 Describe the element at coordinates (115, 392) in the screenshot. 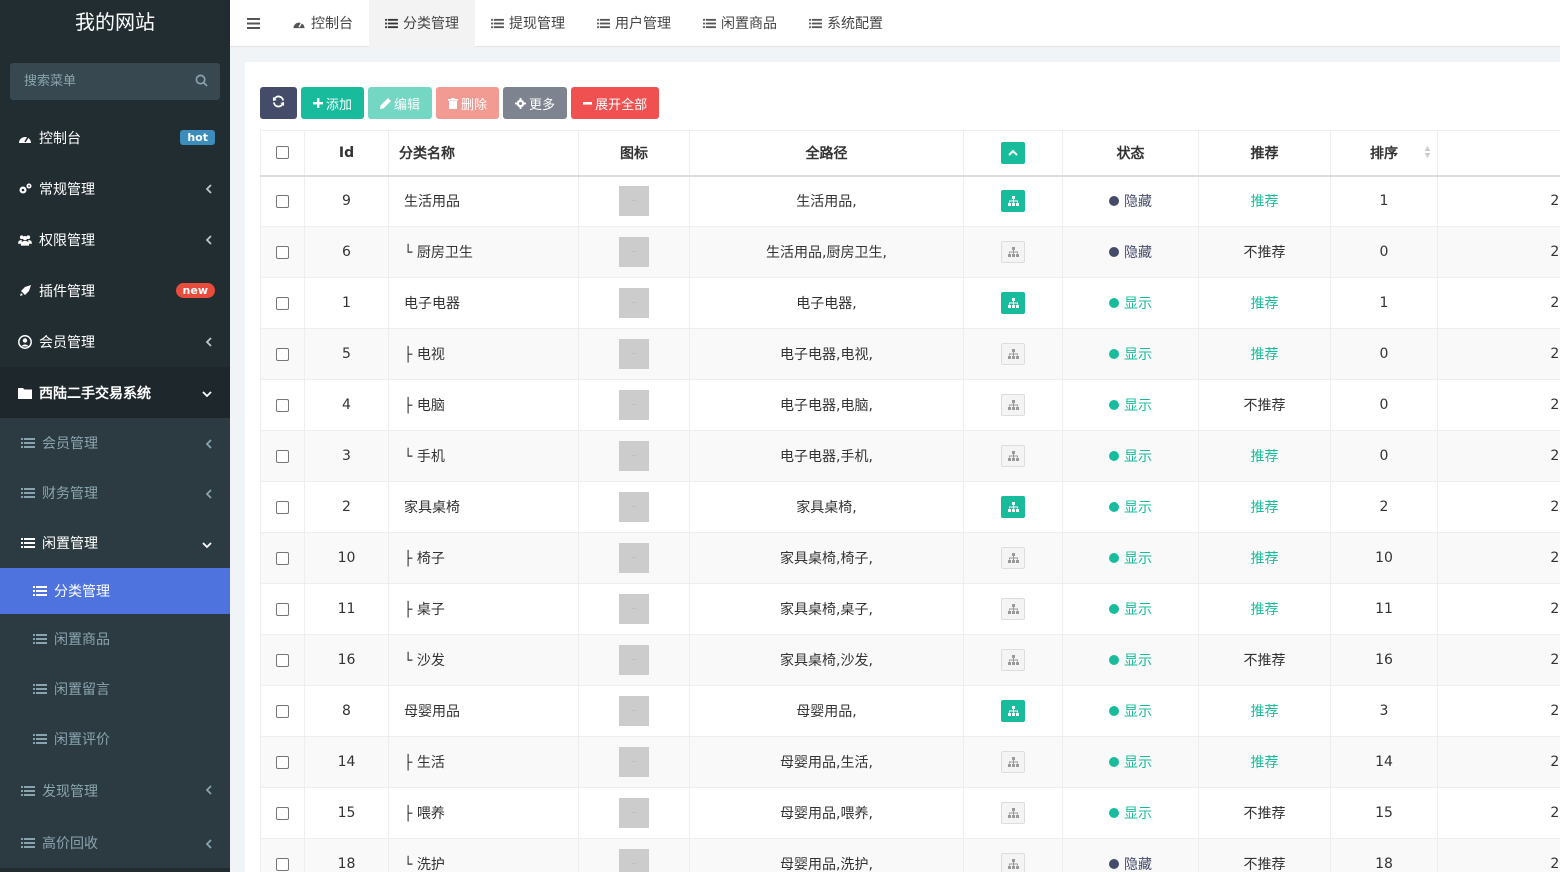

I see `sidebar-item-trade-system: 西陆二手交易系统` at that location.